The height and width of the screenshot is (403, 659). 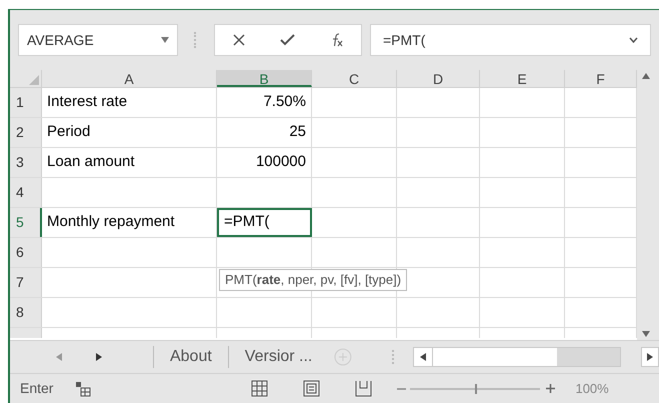 What do you see at coordinates (129, 162) in the screenshot?
I see `table-cell: Loan amount` at bounding box center [129, 162].